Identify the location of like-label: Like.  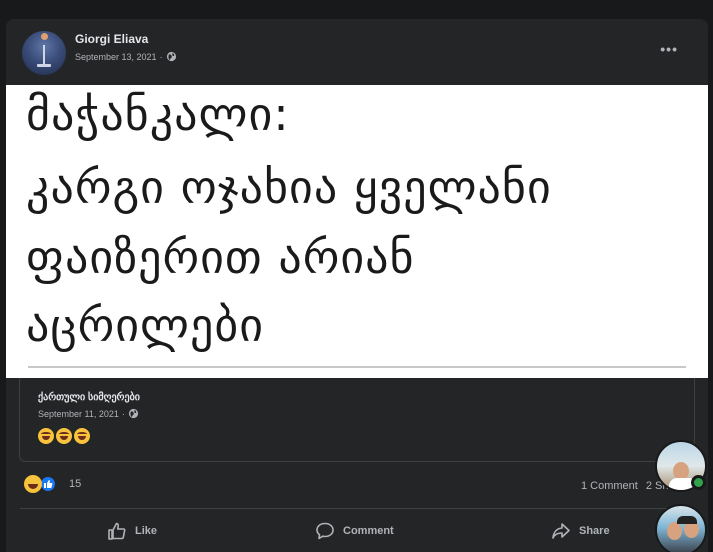
(146, 531).